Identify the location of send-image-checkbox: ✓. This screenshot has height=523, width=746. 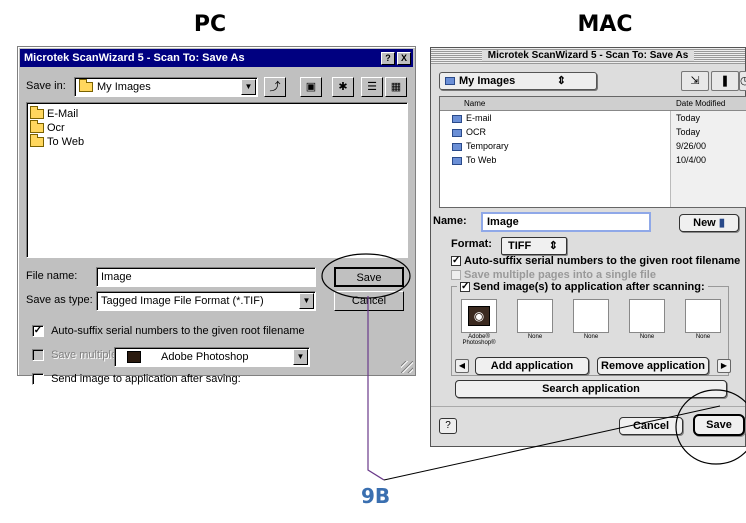
(465, 287).